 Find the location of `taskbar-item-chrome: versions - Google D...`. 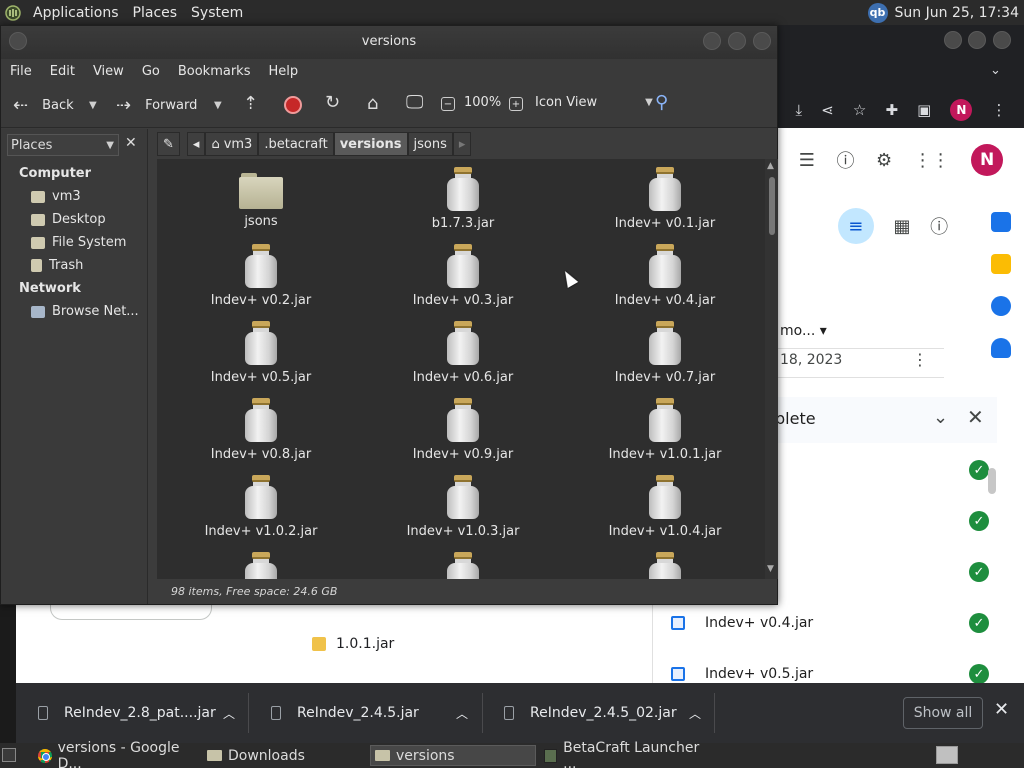

taskbar-item-chrome: versions - Google D... is located at coordinates (117, 754).